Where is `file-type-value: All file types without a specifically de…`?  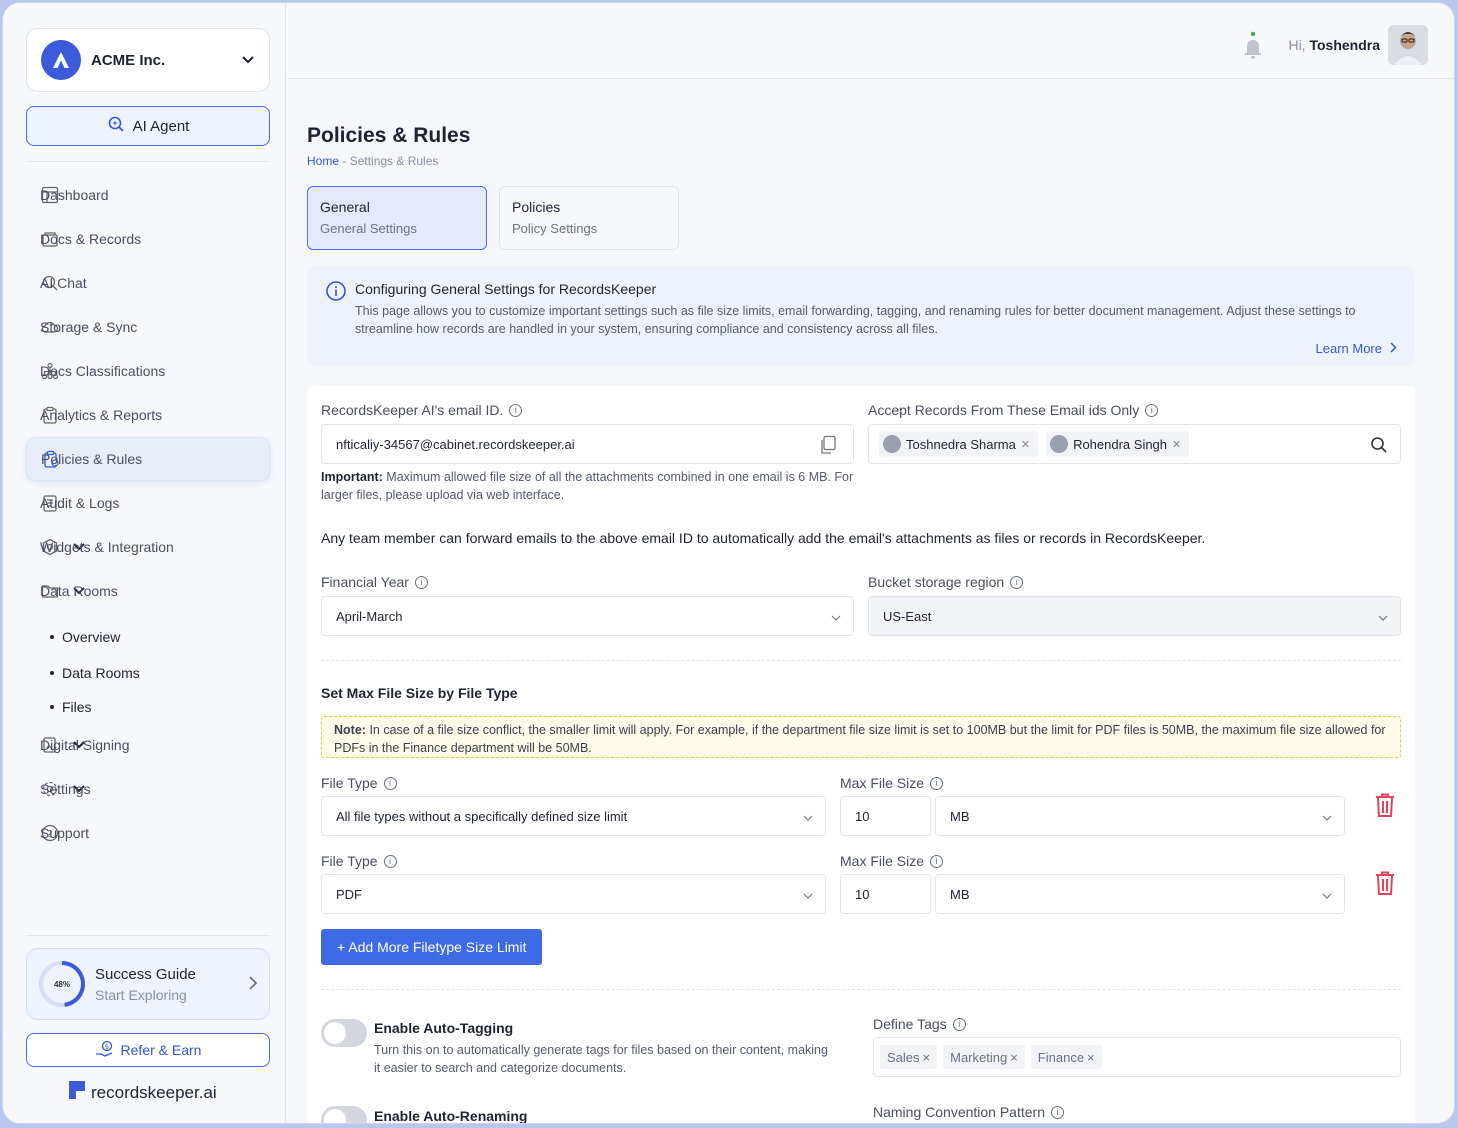
file-type-value: All file types without a specifically de… is located at coordinates (482, 816).